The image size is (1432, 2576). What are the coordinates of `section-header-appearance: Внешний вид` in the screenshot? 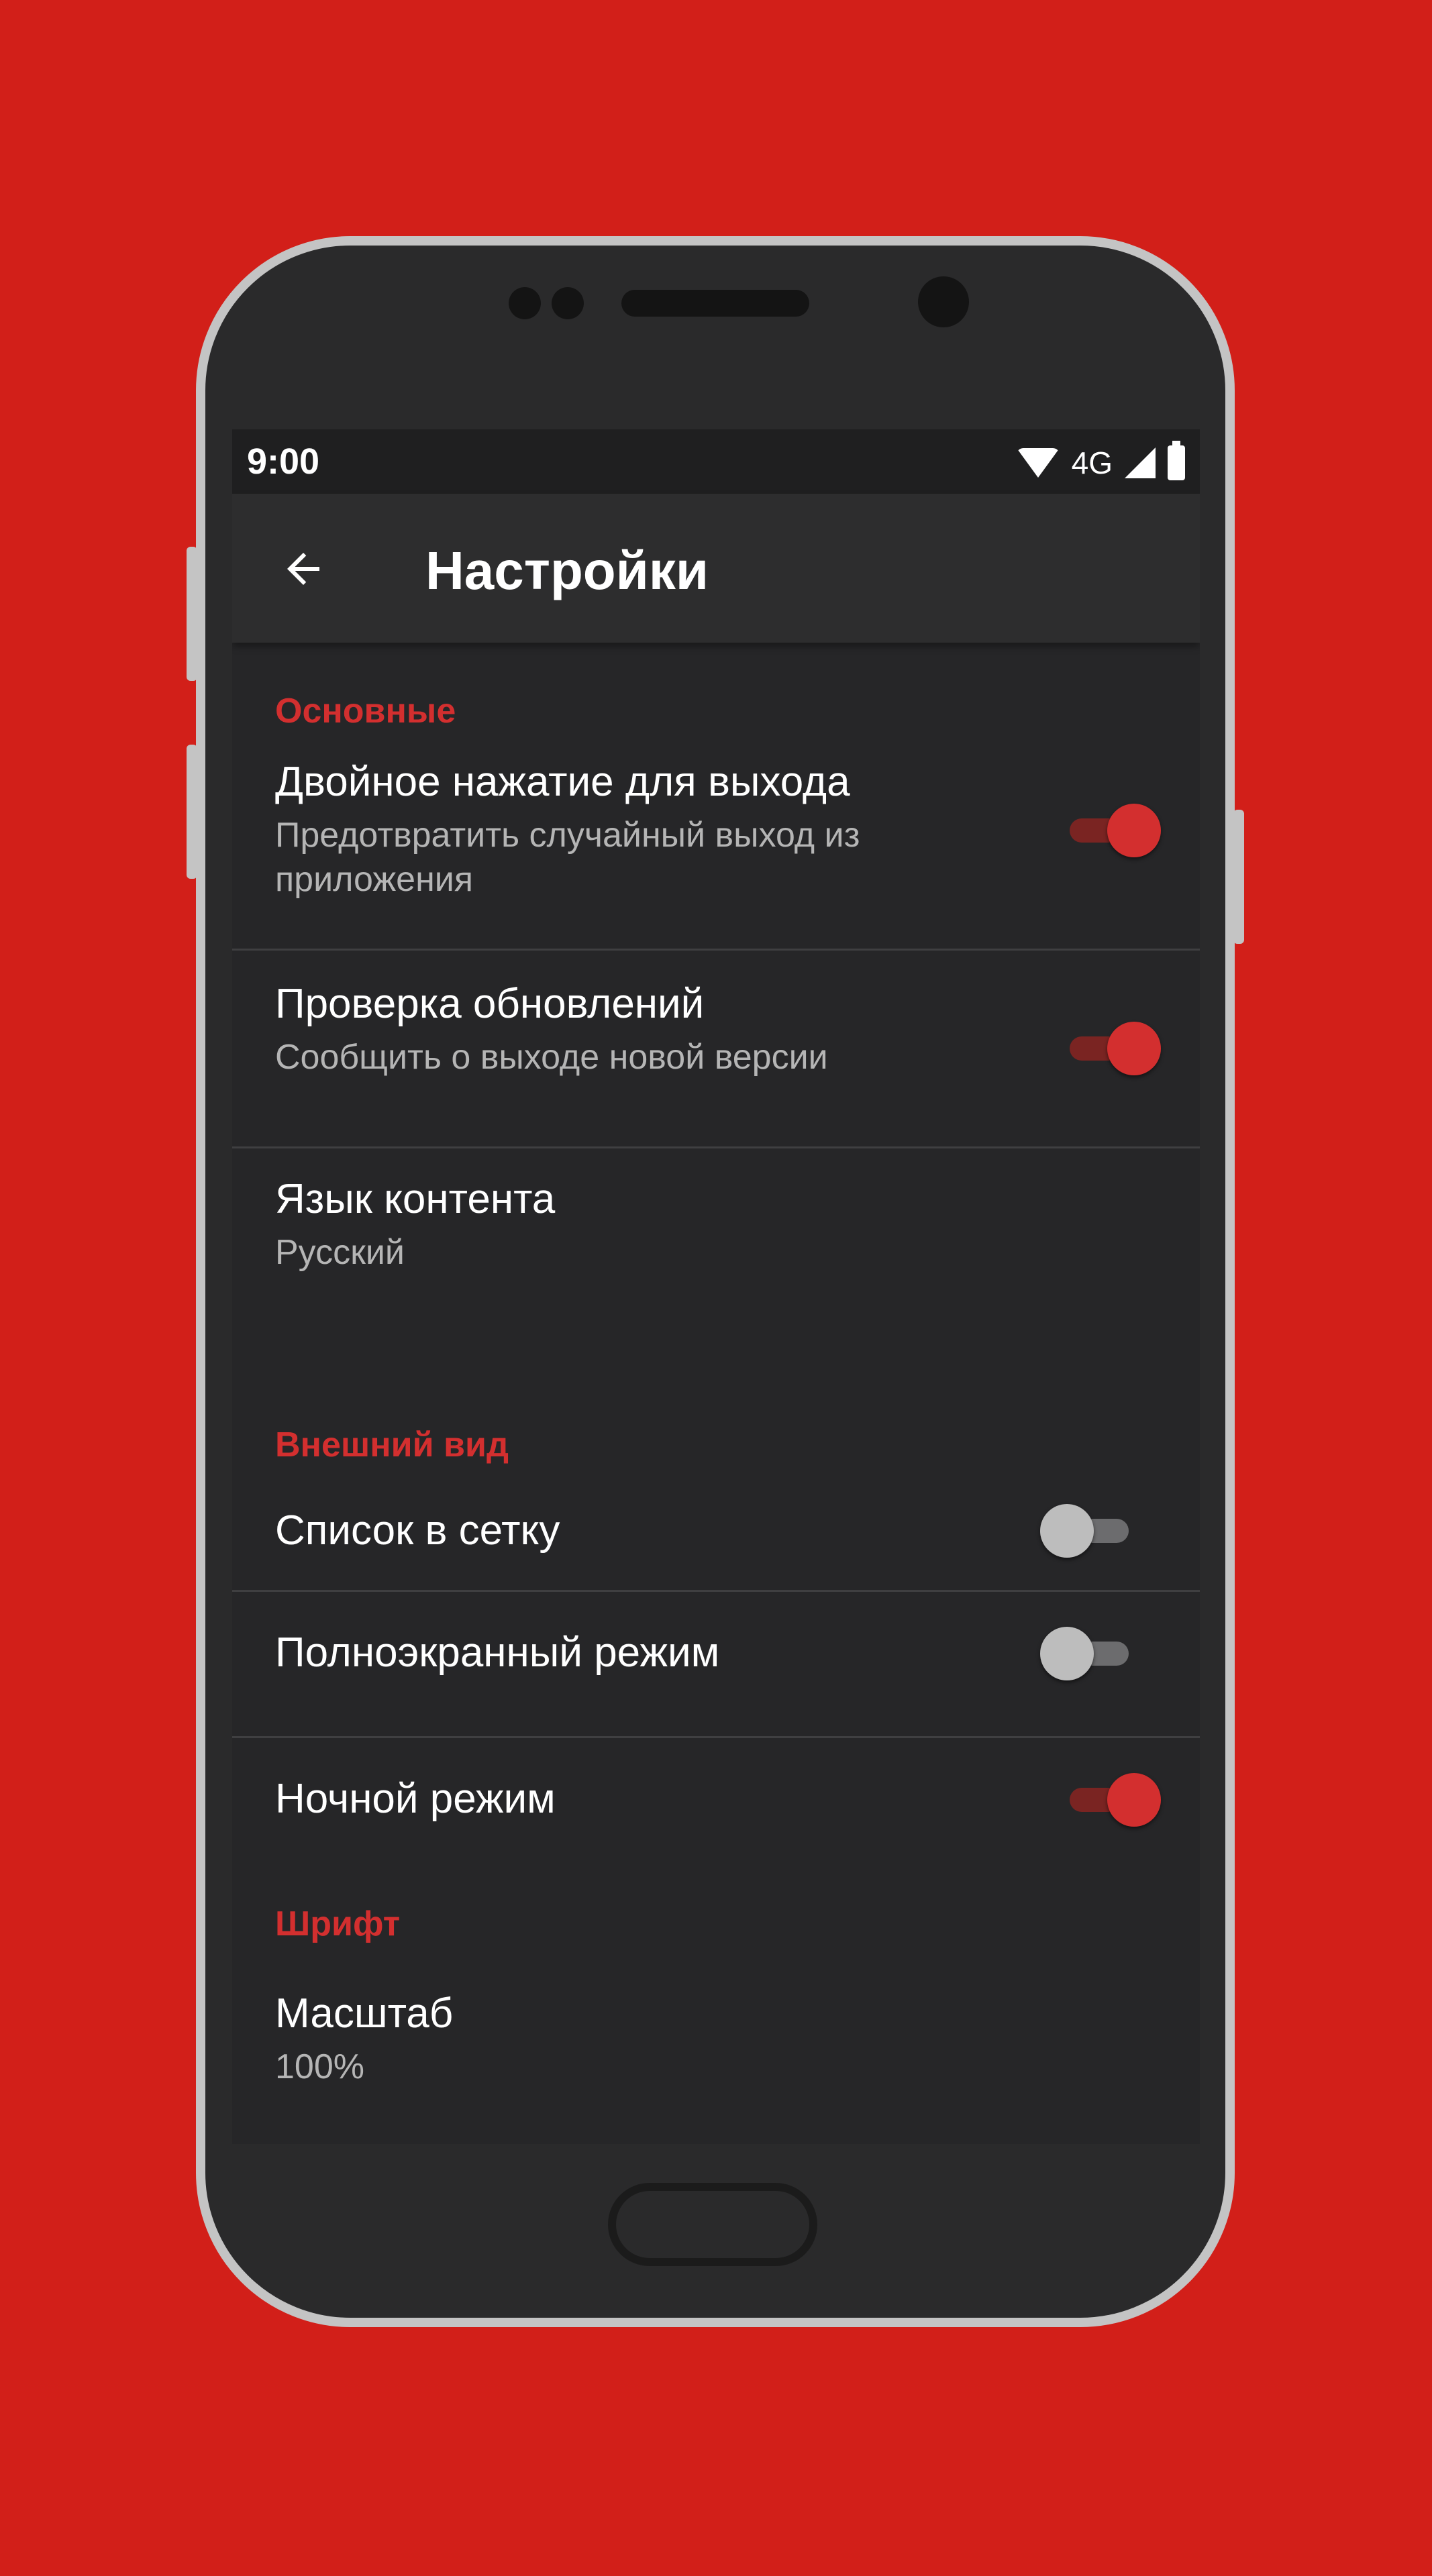 It's located at (392, 1445).